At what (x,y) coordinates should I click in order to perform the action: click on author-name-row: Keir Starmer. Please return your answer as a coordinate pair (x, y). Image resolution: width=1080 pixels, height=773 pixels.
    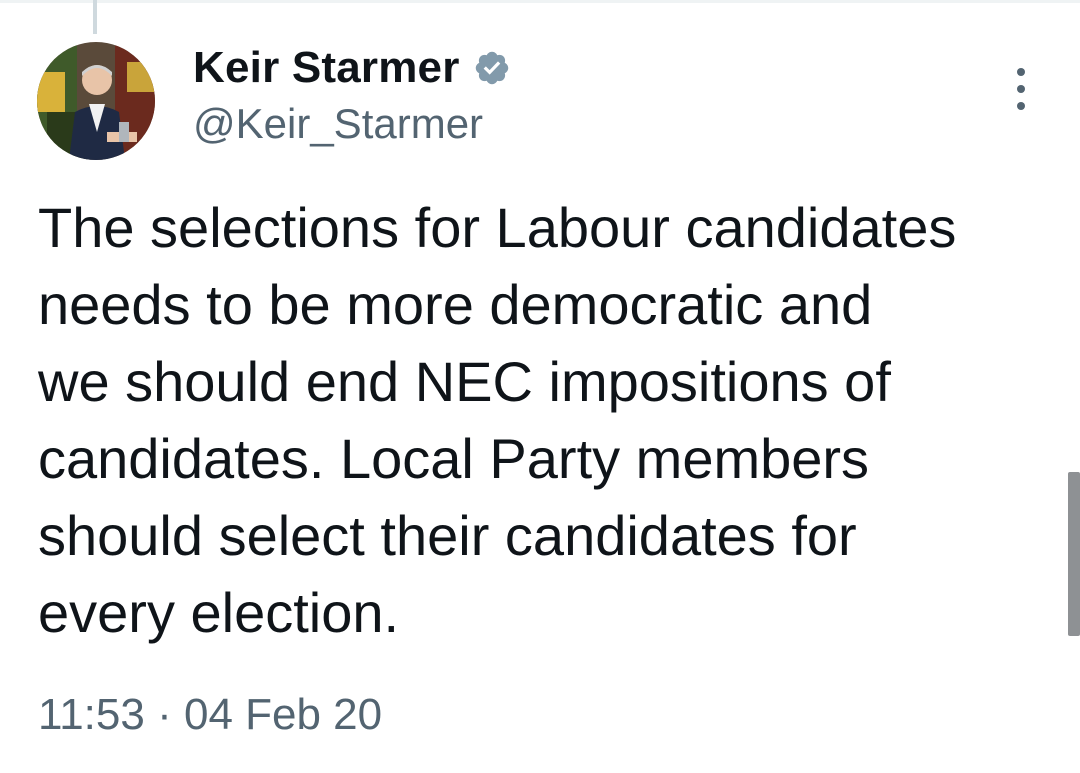
    Looking at the image, I should click on (352, 68).